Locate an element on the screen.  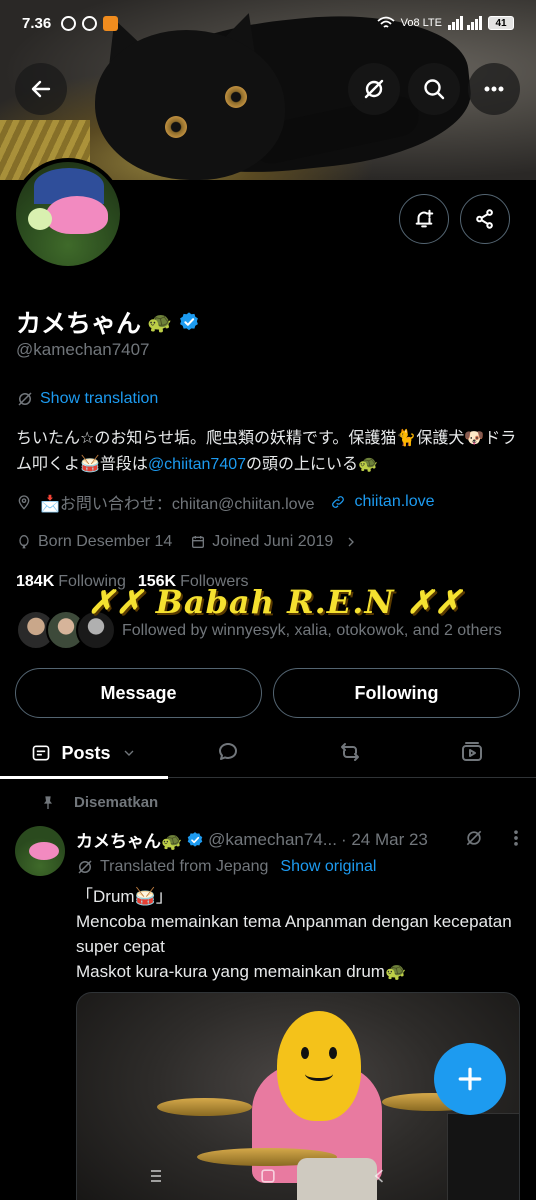
tab-posts: Posts is located at coordinates (84, 753).